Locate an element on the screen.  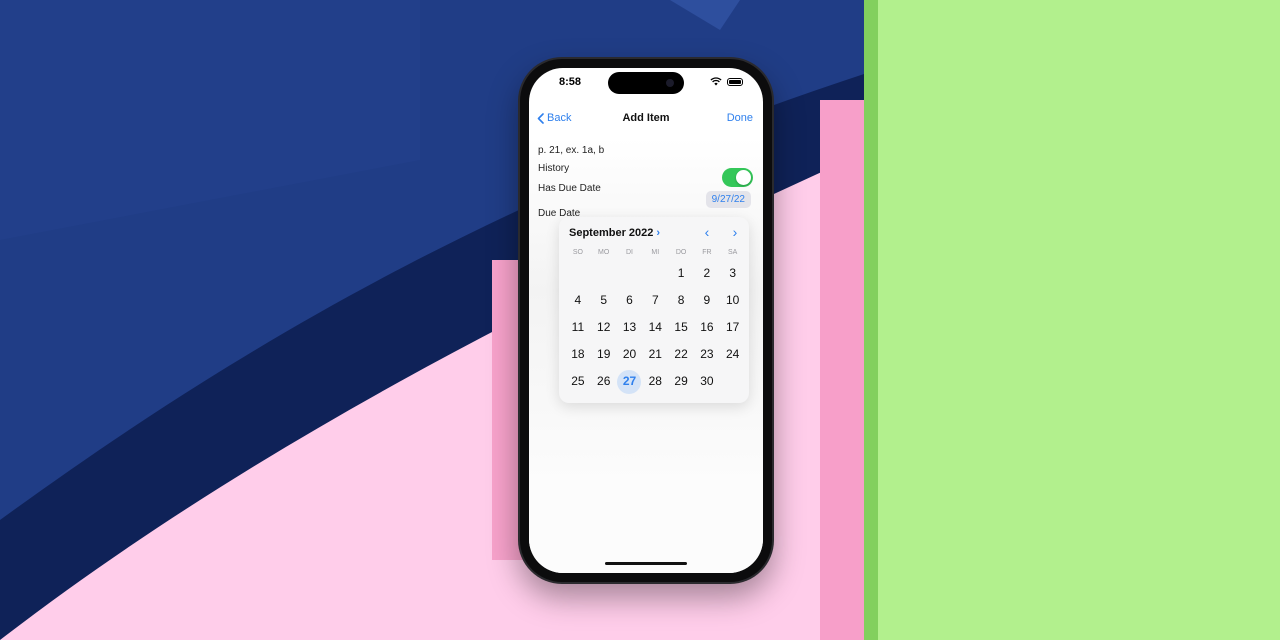
day-number: 5 is located at coordinates (604, 300).